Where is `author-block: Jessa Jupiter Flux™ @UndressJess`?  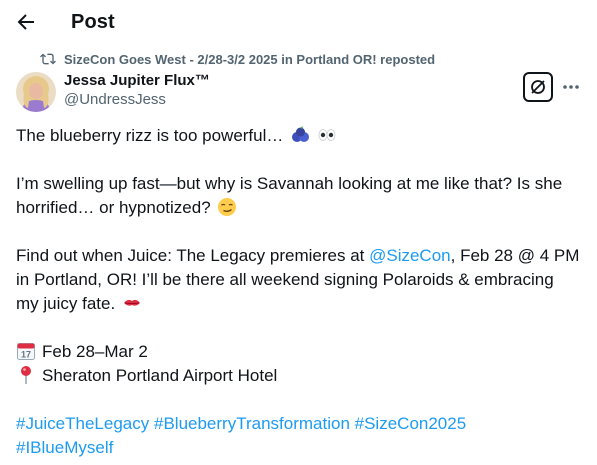
author-block: Jessa Jupiter Flux™ @UndressJess is located at coordinates (137, 91).